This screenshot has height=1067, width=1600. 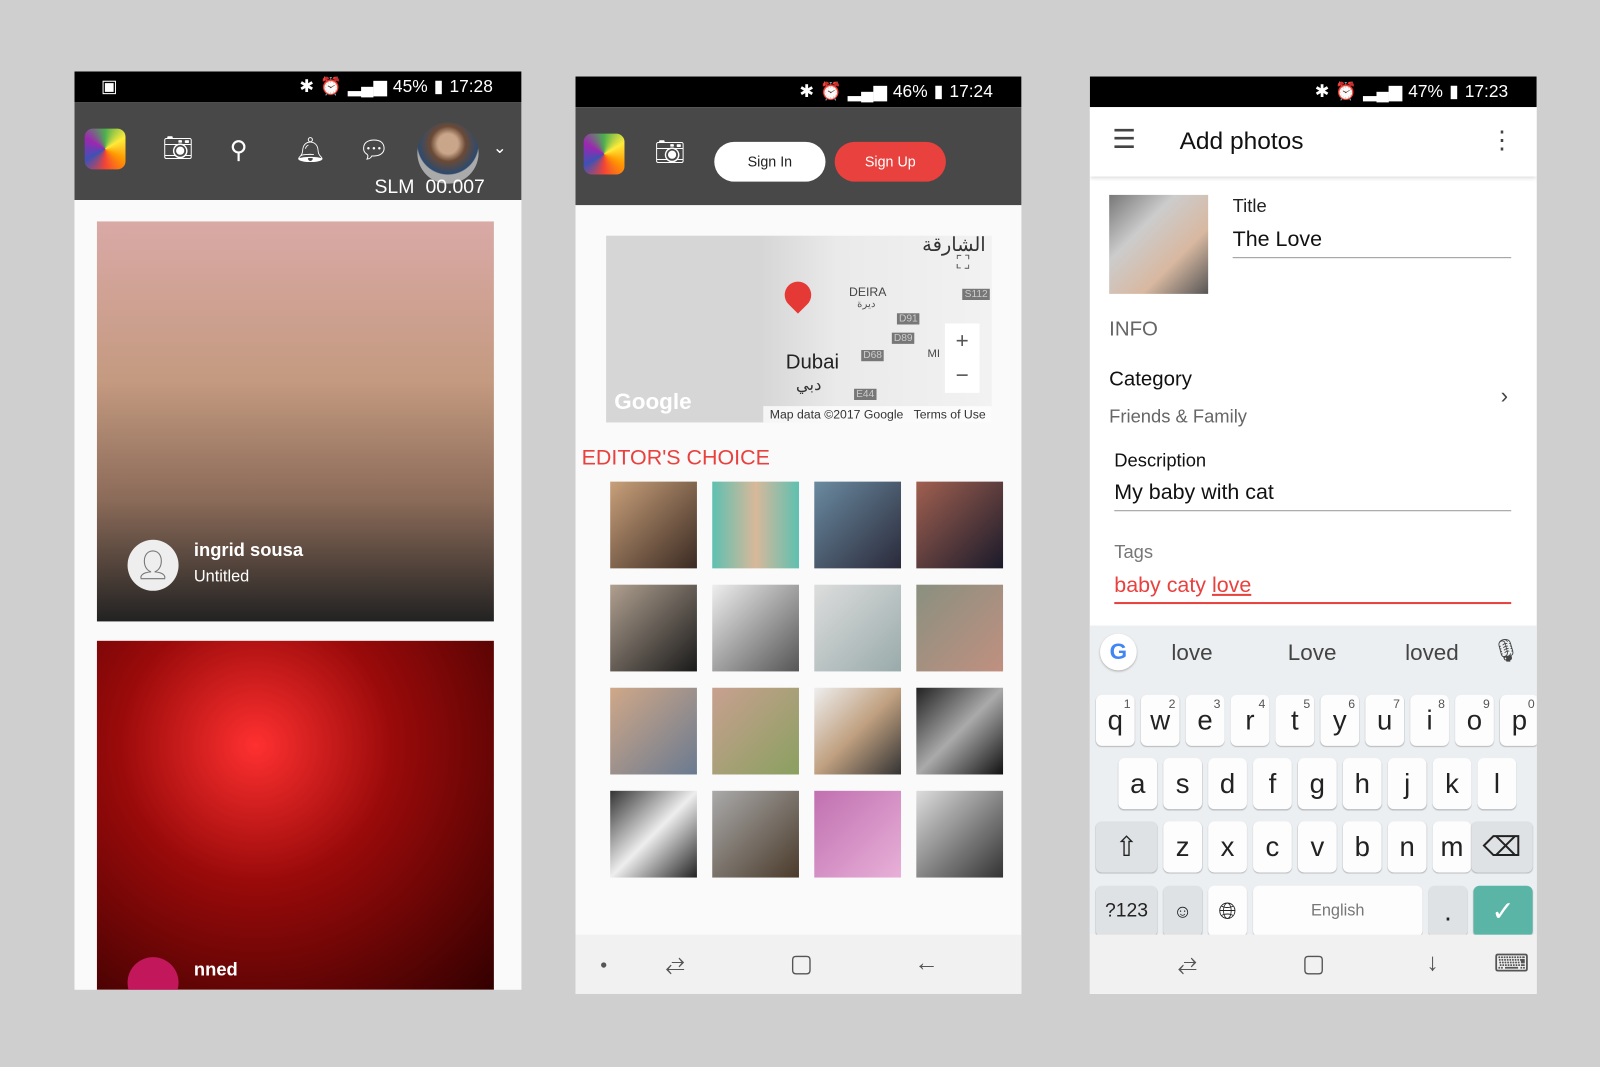 I want to click on more-options-icon: ⋮, so click(x=1502, y=141).